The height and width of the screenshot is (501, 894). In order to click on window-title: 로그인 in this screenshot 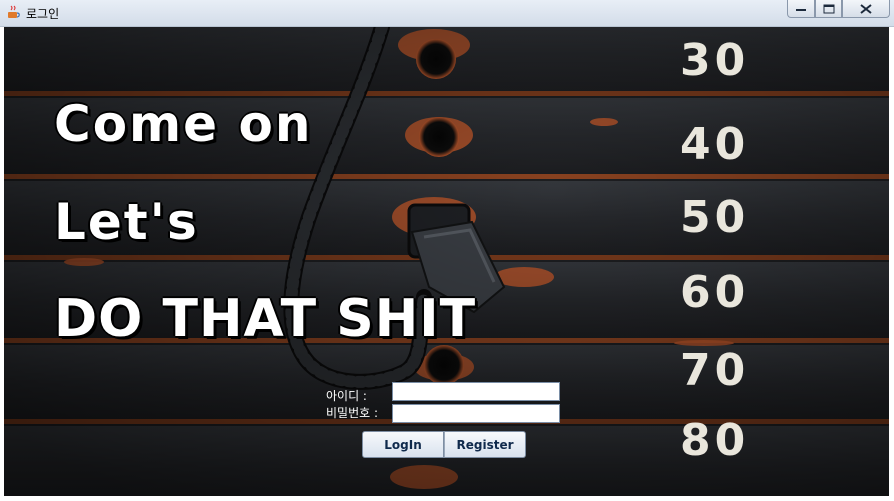, I will do `click(43, 14)`.